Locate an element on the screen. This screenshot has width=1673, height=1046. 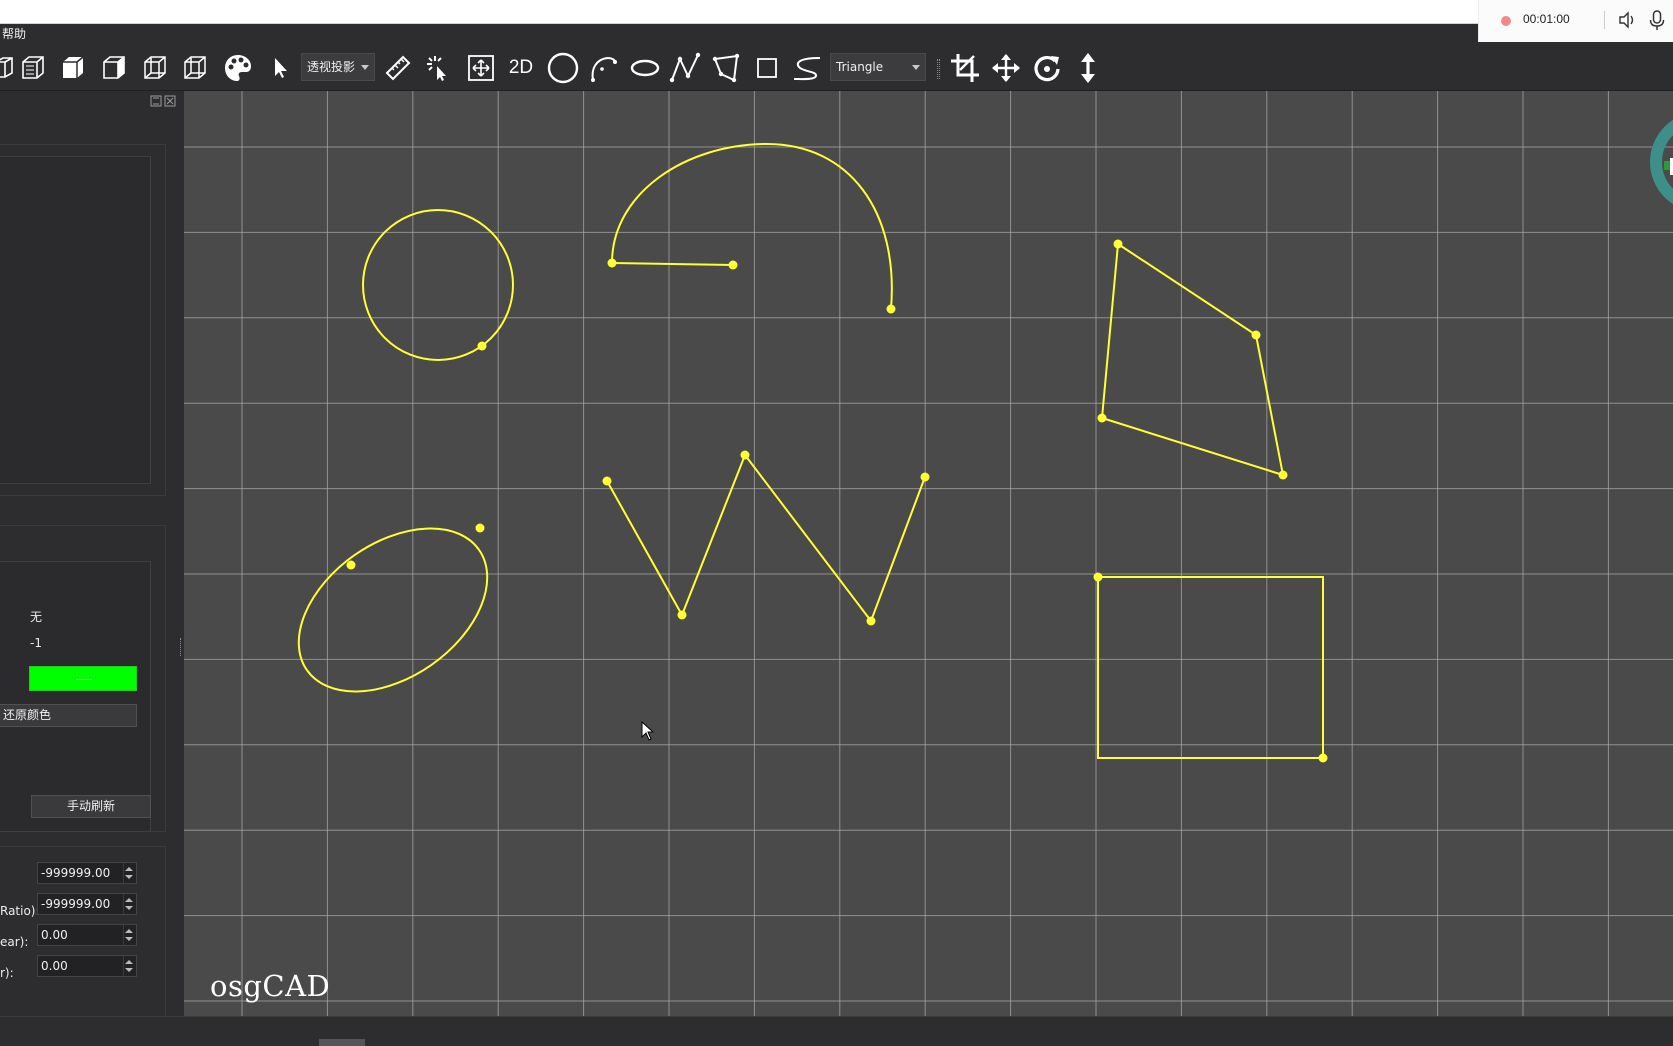
color-swatch-button is located at coordinates (83, 678).